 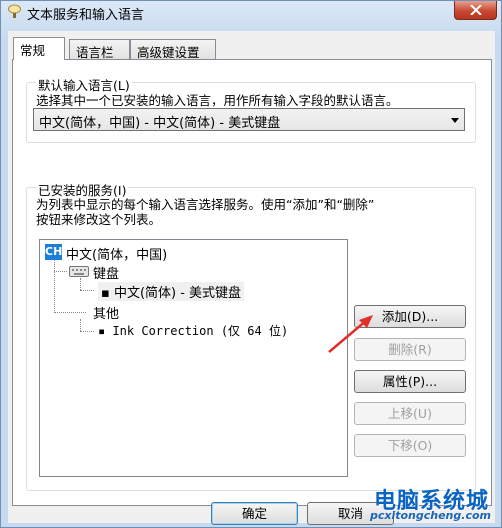 I want to click on tree-item-ink-correction: ▪ Ink Correction (仅 64 位), so click(x=193, y=330).